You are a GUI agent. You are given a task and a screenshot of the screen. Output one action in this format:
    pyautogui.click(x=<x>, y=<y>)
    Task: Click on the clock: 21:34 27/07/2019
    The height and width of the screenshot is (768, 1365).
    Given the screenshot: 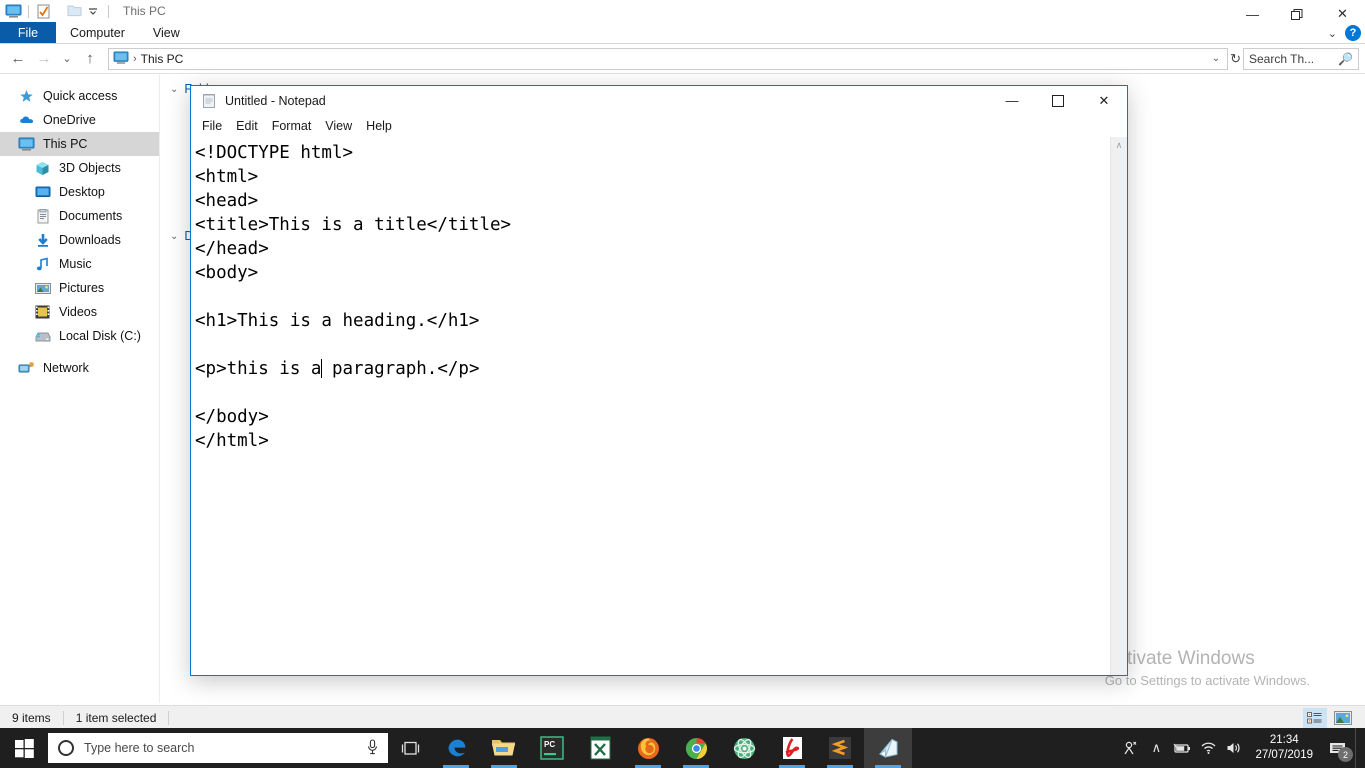 What is the action you would take?
    pyautogui.click(x=1284, y=748)
    